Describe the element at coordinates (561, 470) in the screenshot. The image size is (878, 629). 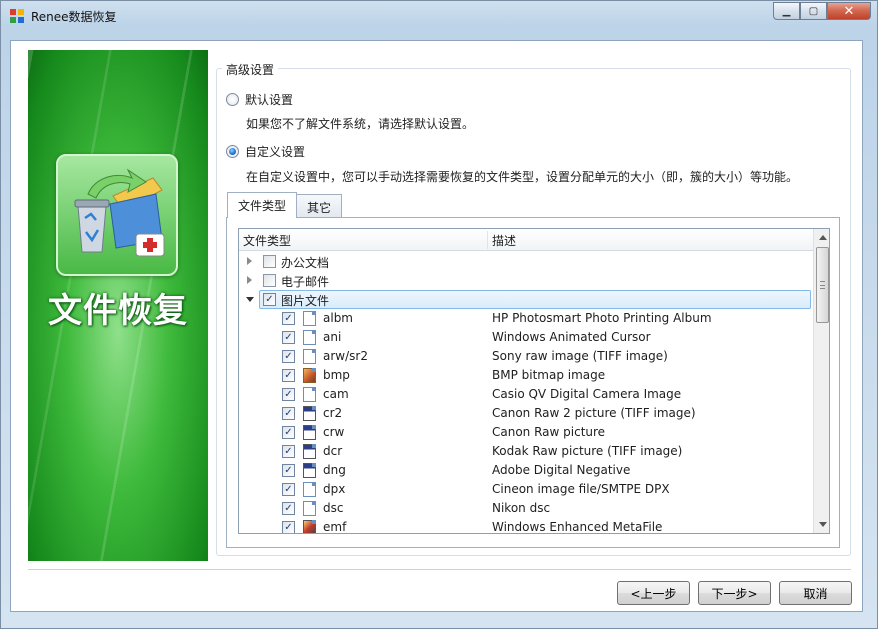
I see `file-type-description: Adobe Digital Negative` at that location.